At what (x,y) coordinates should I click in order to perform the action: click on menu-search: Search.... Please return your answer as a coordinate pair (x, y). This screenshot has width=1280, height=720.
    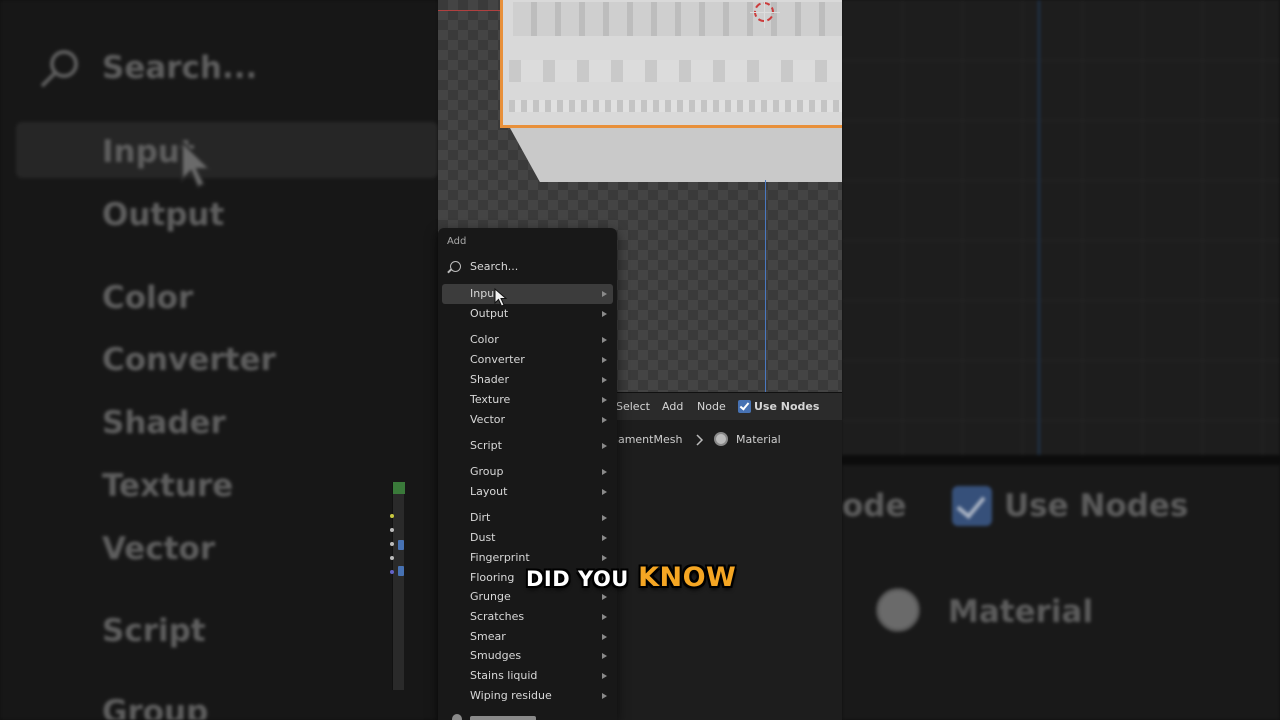
    Looking at the image, I should click on (530, 267).